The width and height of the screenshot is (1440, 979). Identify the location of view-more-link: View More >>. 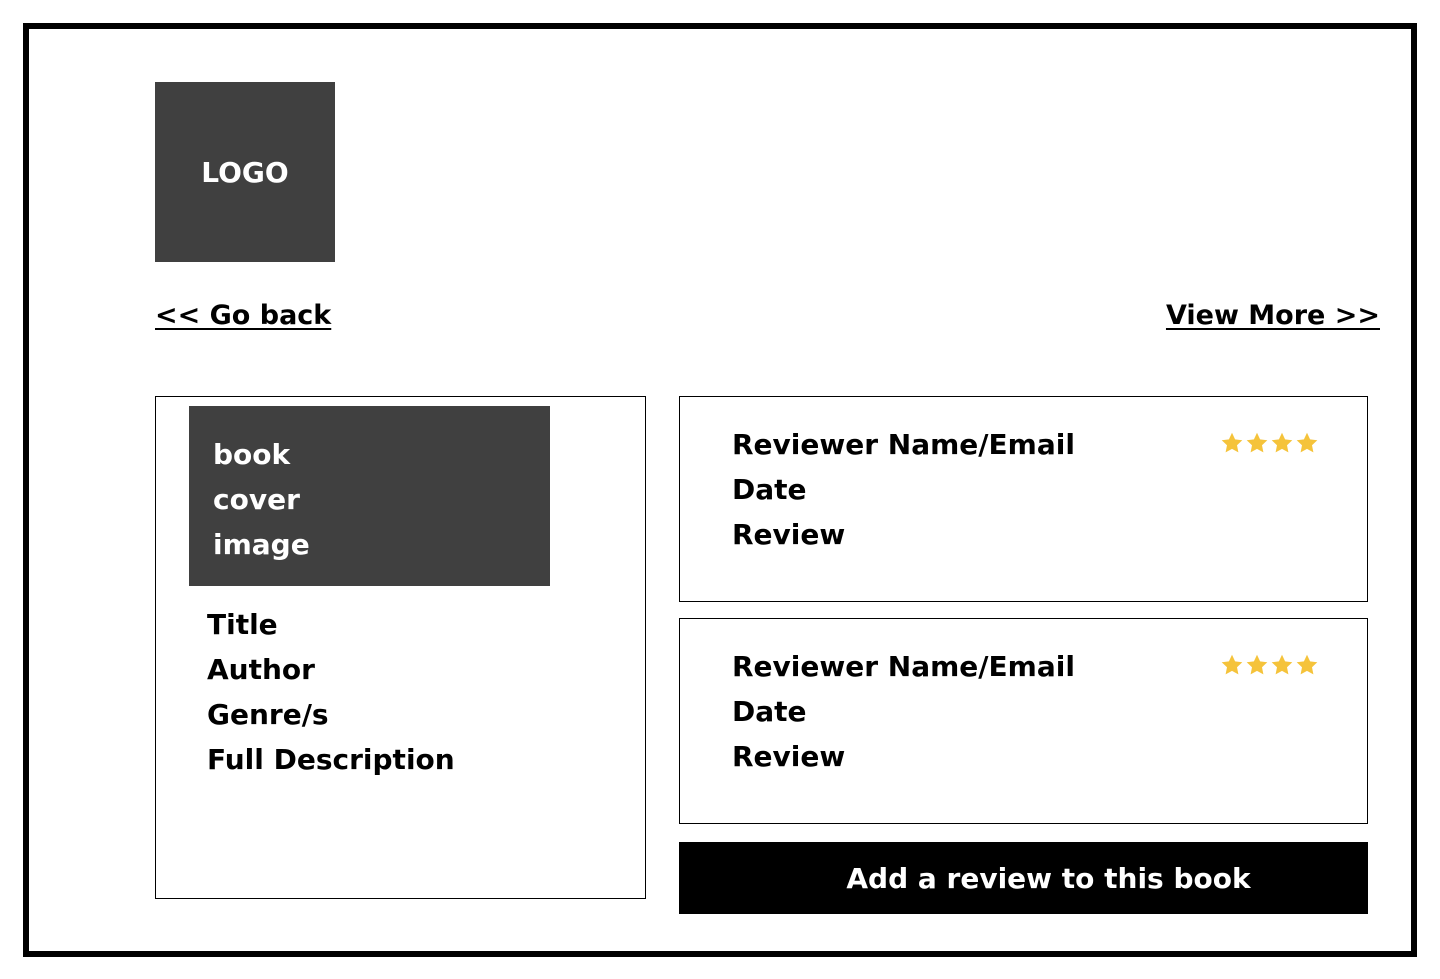
(1273, 315).